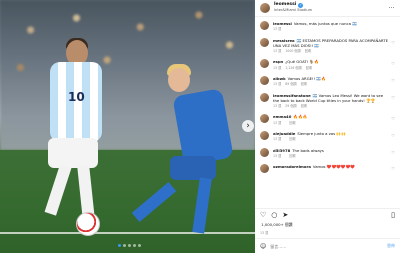 The width and height of the screenshot is (400, 253). I want to click on likes-count: ‌ 1,000,000+ 個讚, so click(276, 225).